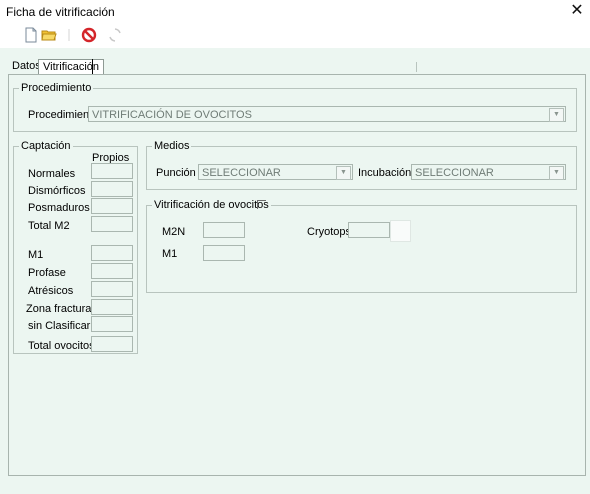  What do you see at coordinates (89, 35) in the screenshot?
I see `cancel-icon` at bounding box center [89, 35].